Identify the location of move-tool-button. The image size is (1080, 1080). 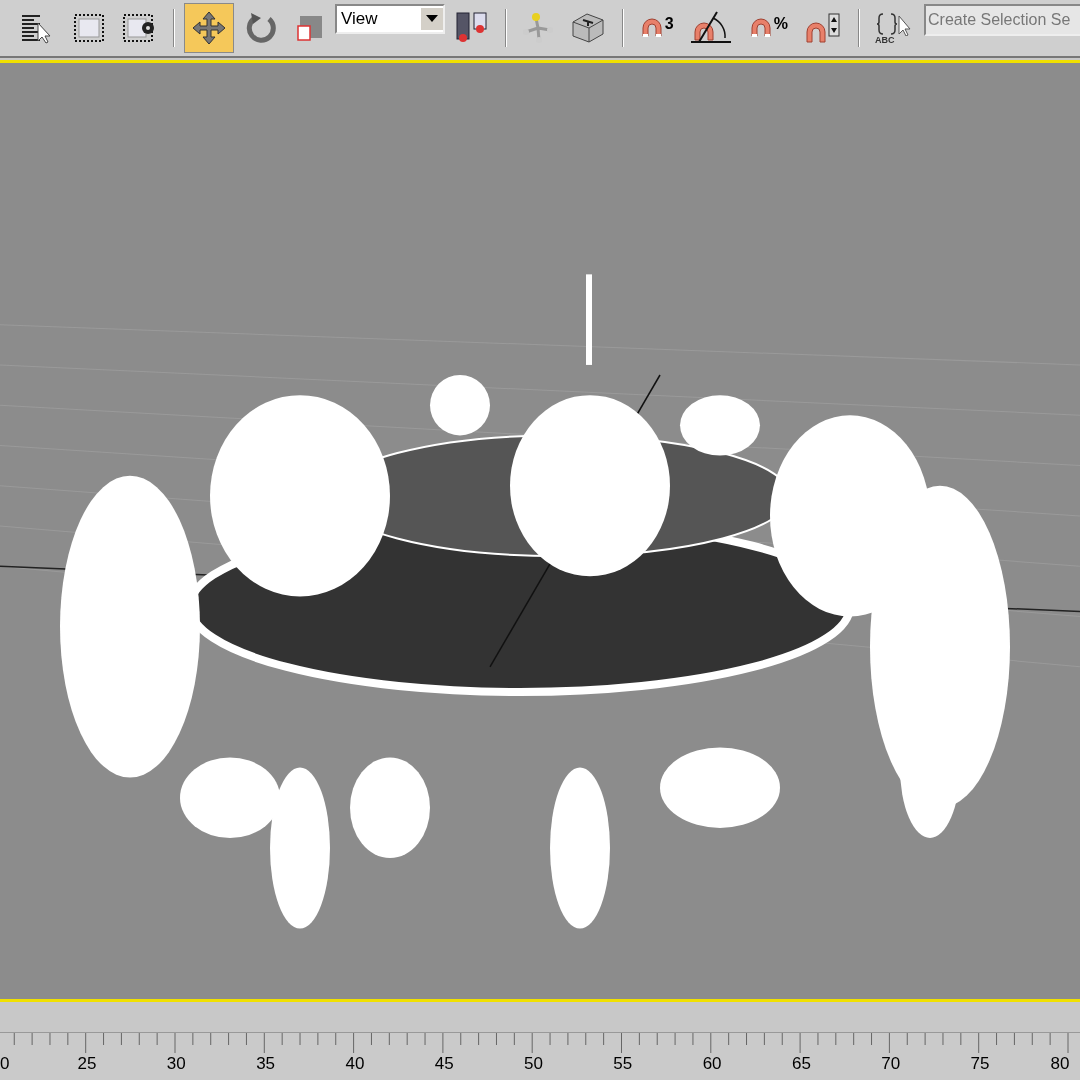
(209, 28).